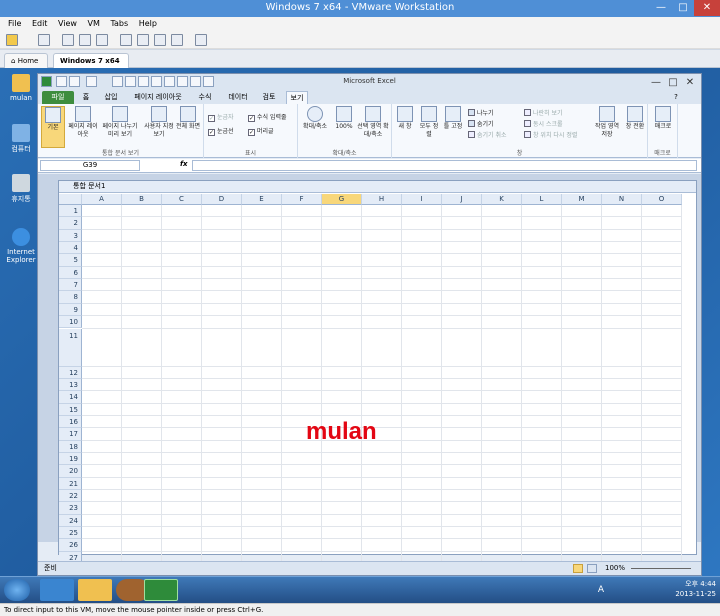 This screenshot has height=616, width=720. Describe the element at coordinates (70, 545) in the screenshot. I see `row-header-26: 26` at that location.